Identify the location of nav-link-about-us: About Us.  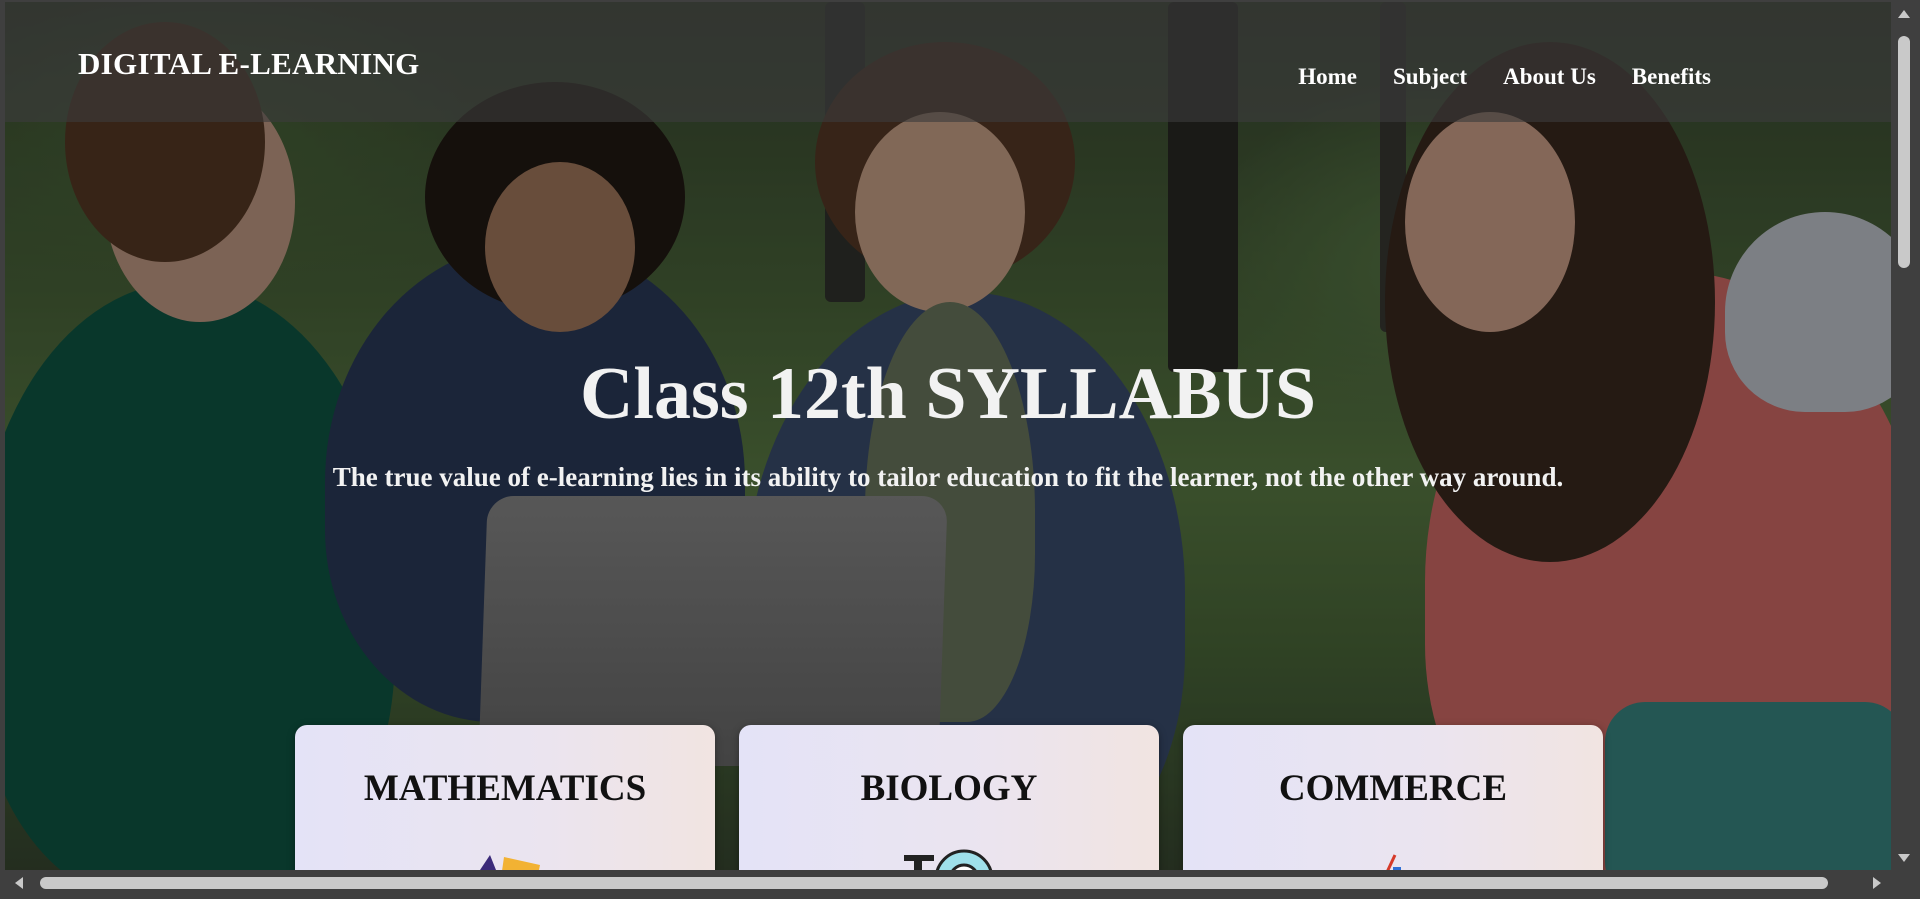
(1549, 77).